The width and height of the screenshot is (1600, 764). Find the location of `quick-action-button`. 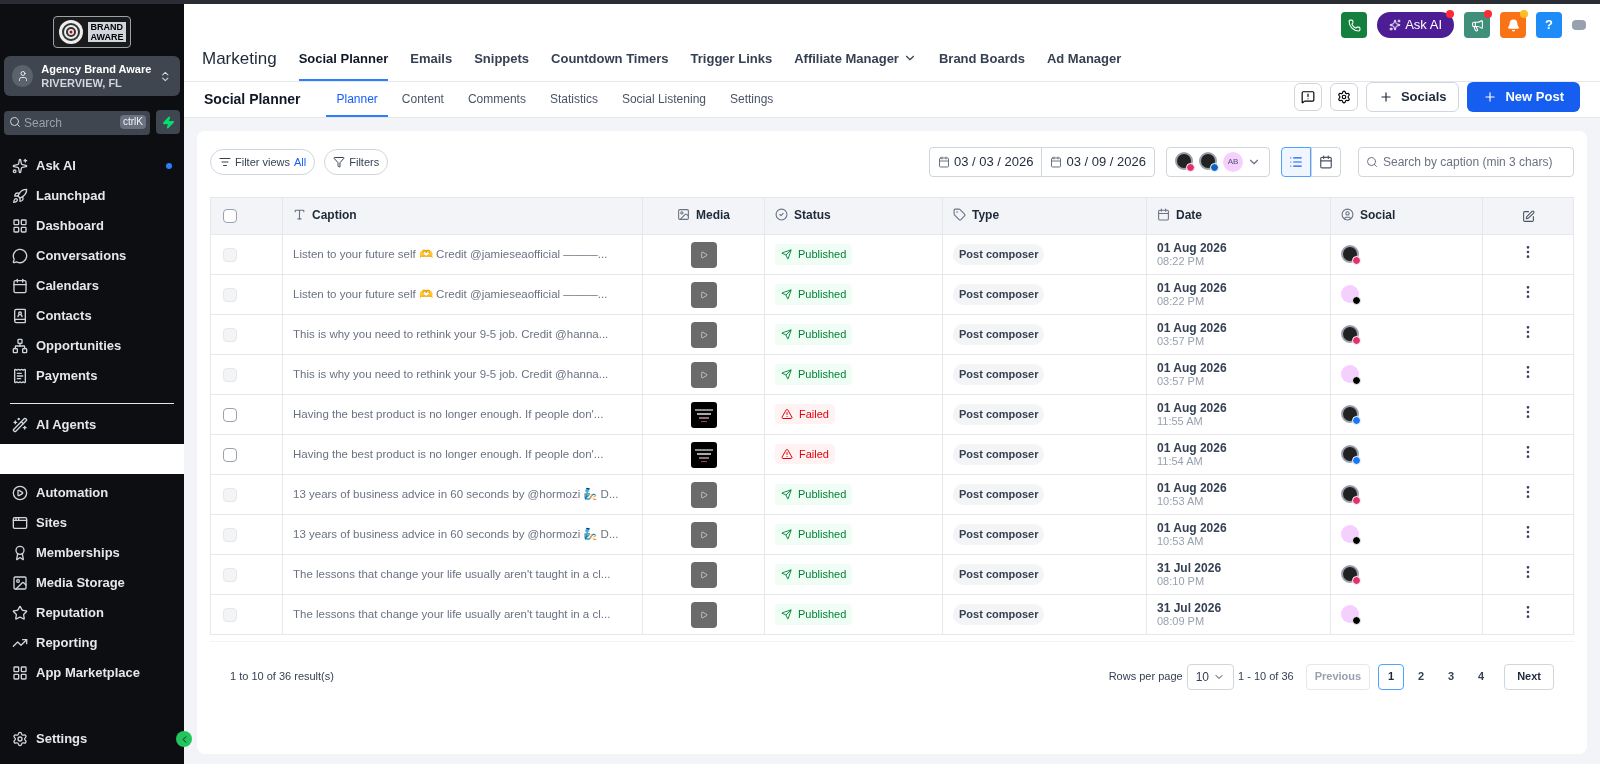

quick-action-button is located at coordinates (168, 122).